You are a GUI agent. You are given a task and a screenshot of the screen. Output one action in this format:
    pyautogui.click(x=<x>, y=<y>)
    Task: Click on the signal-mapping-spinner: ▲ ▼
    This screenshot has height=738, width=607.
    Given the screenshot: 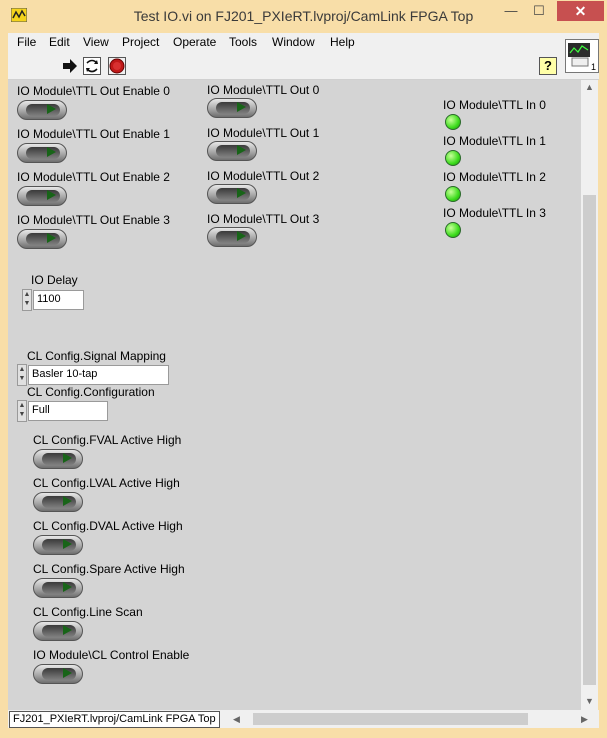 What is the action you would take?
    pyautogui.click(x=22, y=375)
    